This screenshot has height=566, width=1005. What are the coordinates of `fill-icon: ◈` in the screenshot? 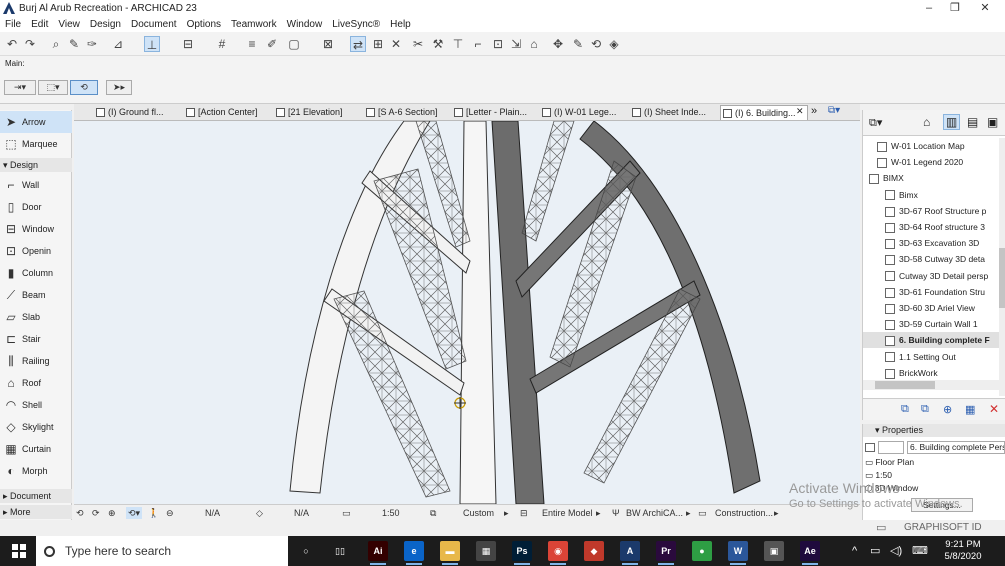 It's located at (614, 44).